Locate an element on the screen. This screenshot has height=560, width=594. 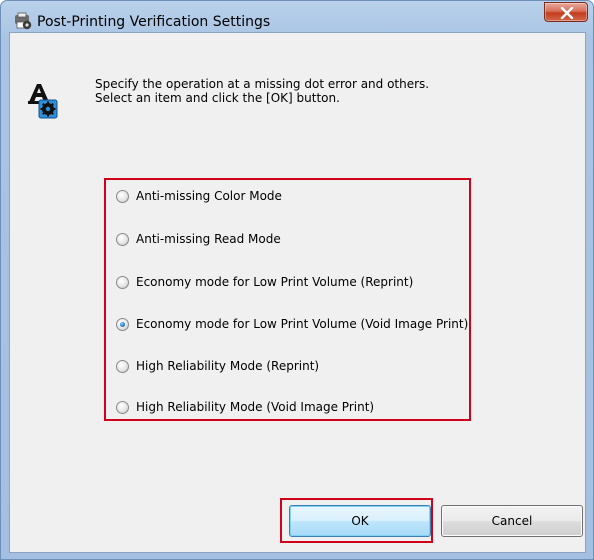
option-label: Anti-missing Read Mode is located at coordinates (208, 239).